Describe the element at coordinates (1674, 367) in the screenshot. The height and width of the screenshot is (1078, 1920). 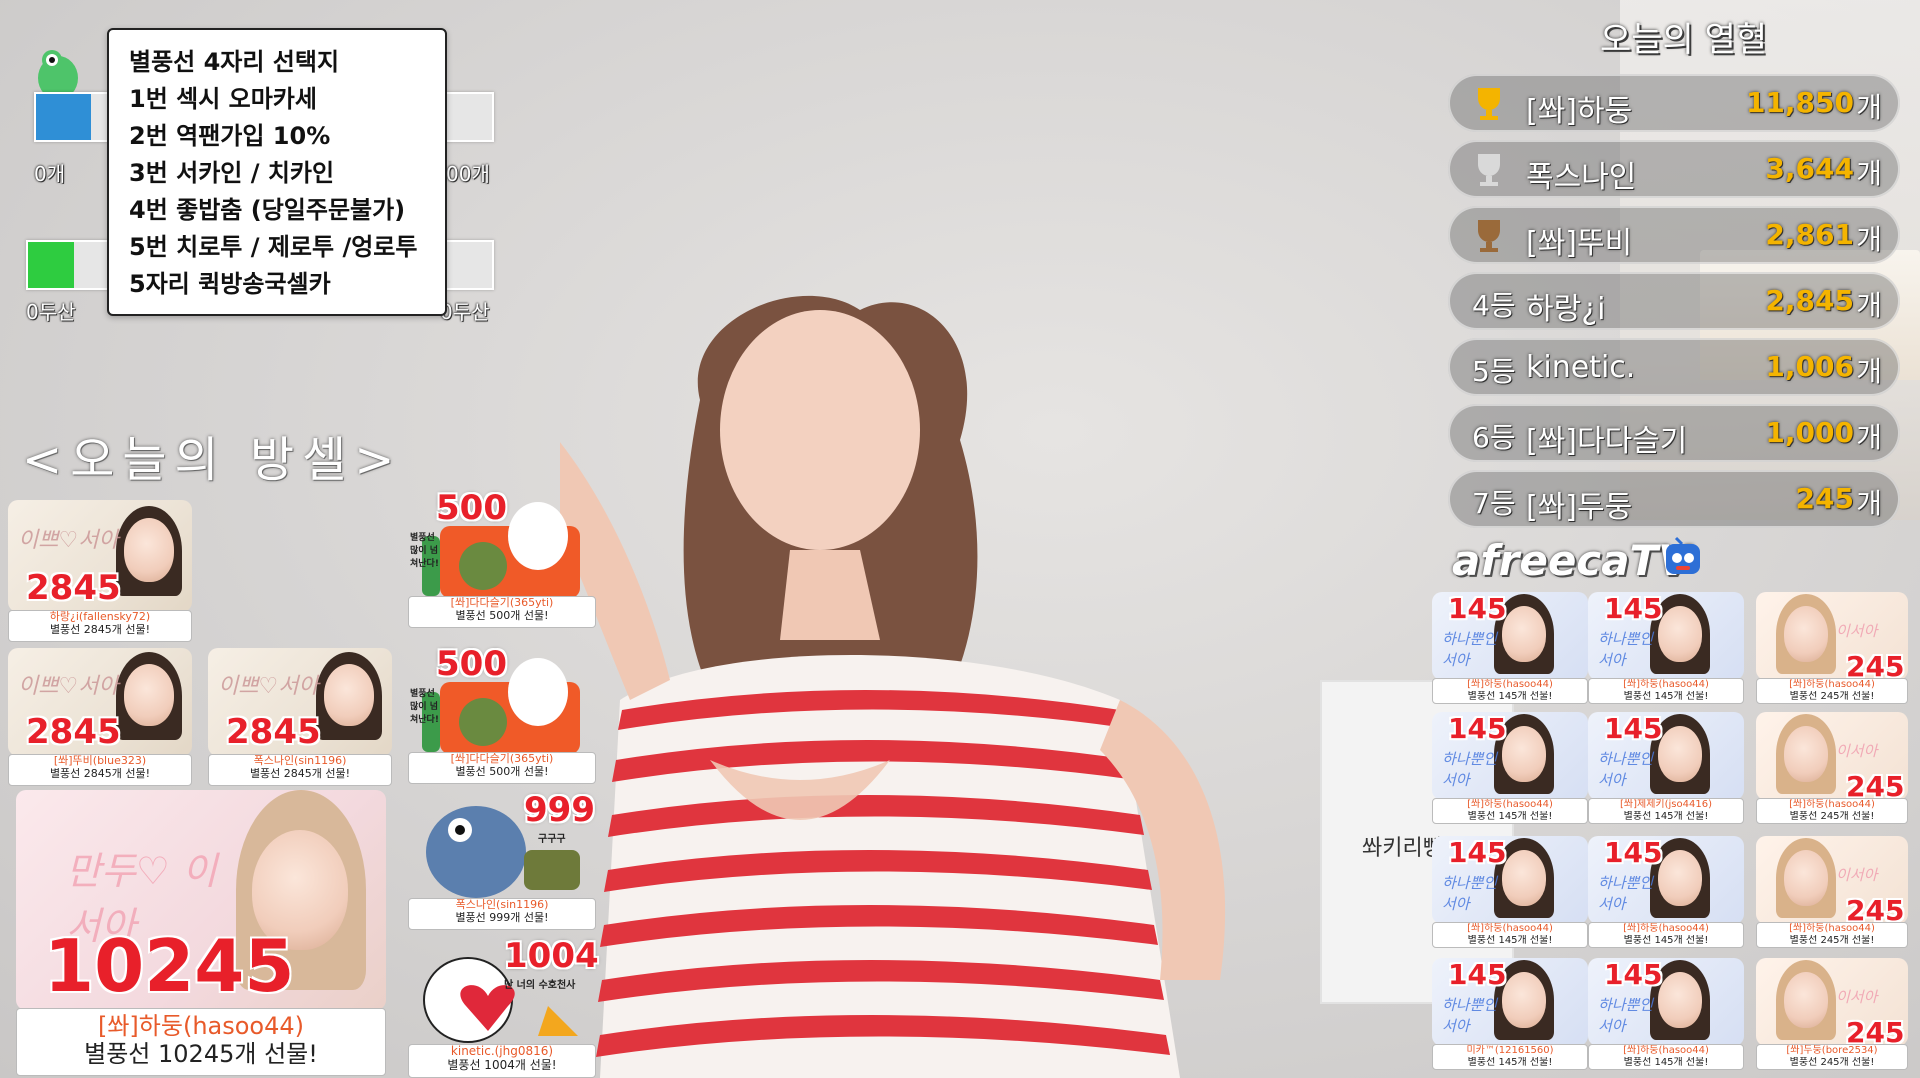
I see `ranking-row: 5등 kinetic. 1,006 개` at that location.